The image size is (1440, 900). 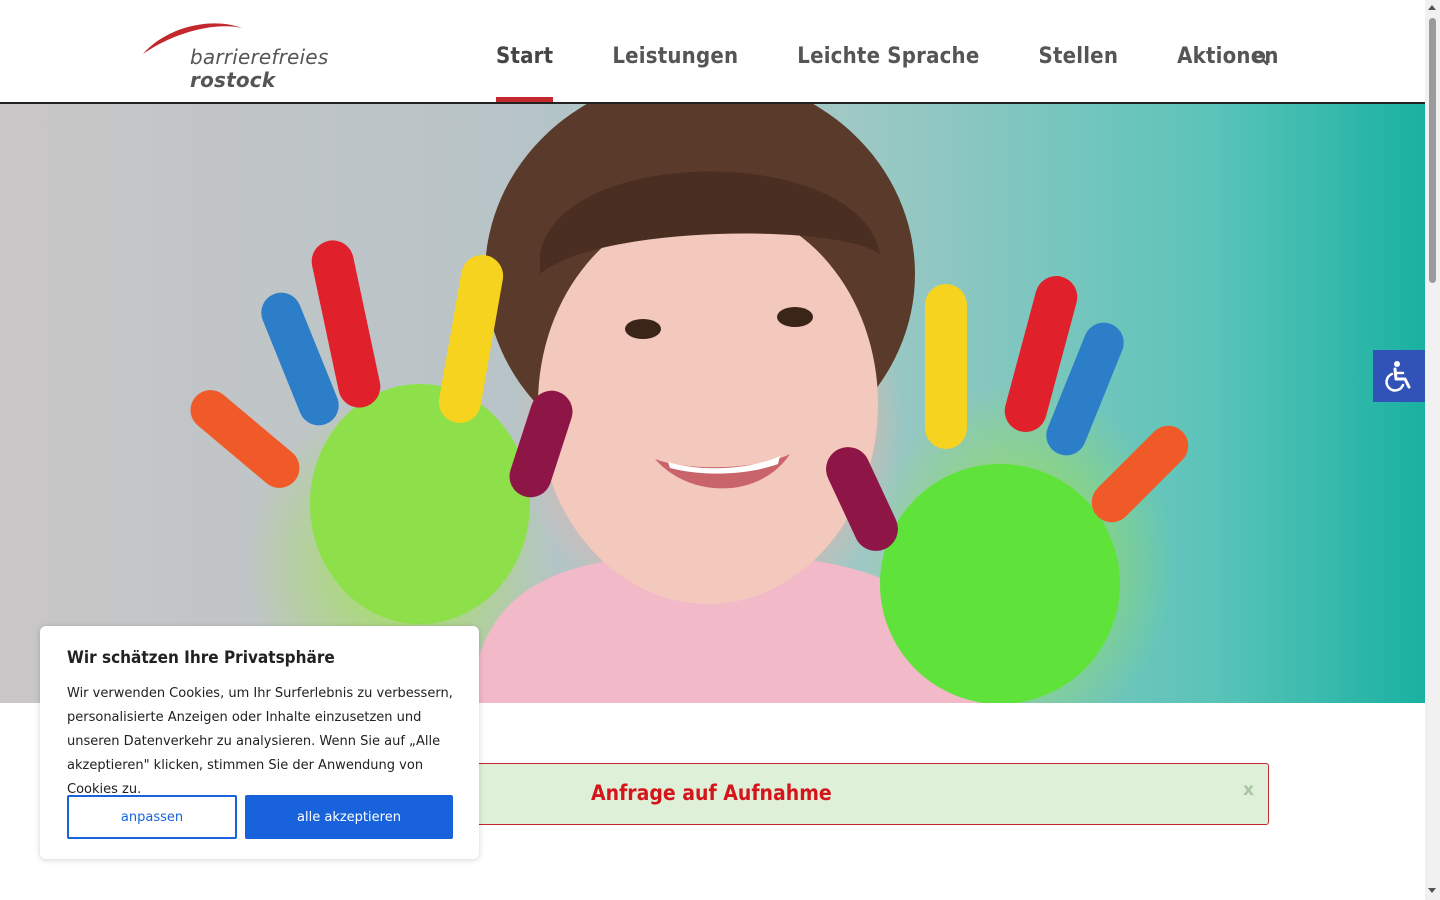 I want to click on notice-link: Anfrage auf Aufnahme, so click(x=711, y=793).